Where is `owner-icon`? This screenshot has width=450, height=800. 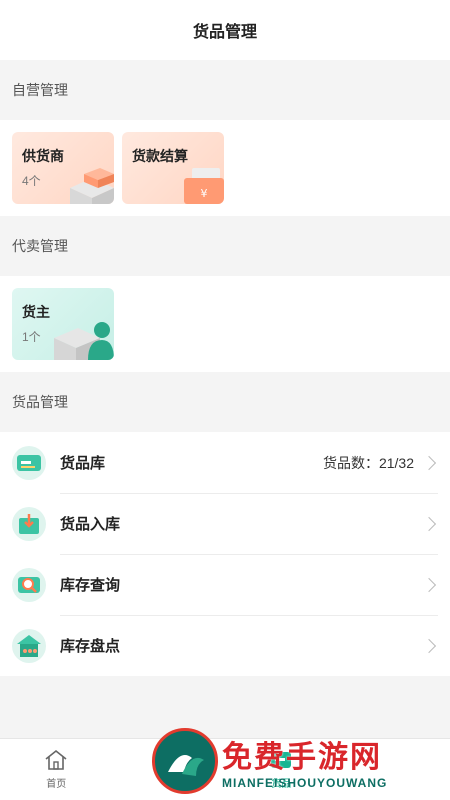 owner-icon is located at coordinates (84, 341).